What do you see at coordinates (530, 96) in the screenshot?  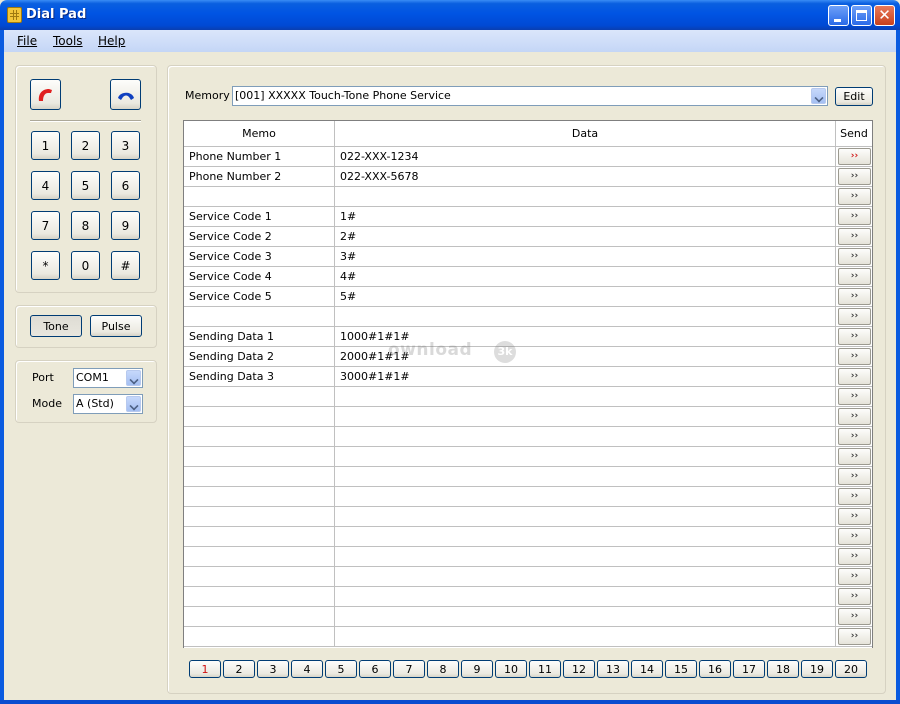 I see `memory-select: [001] XXXXX Touch-Tone Phone Service` at bounding box center [530, 96].